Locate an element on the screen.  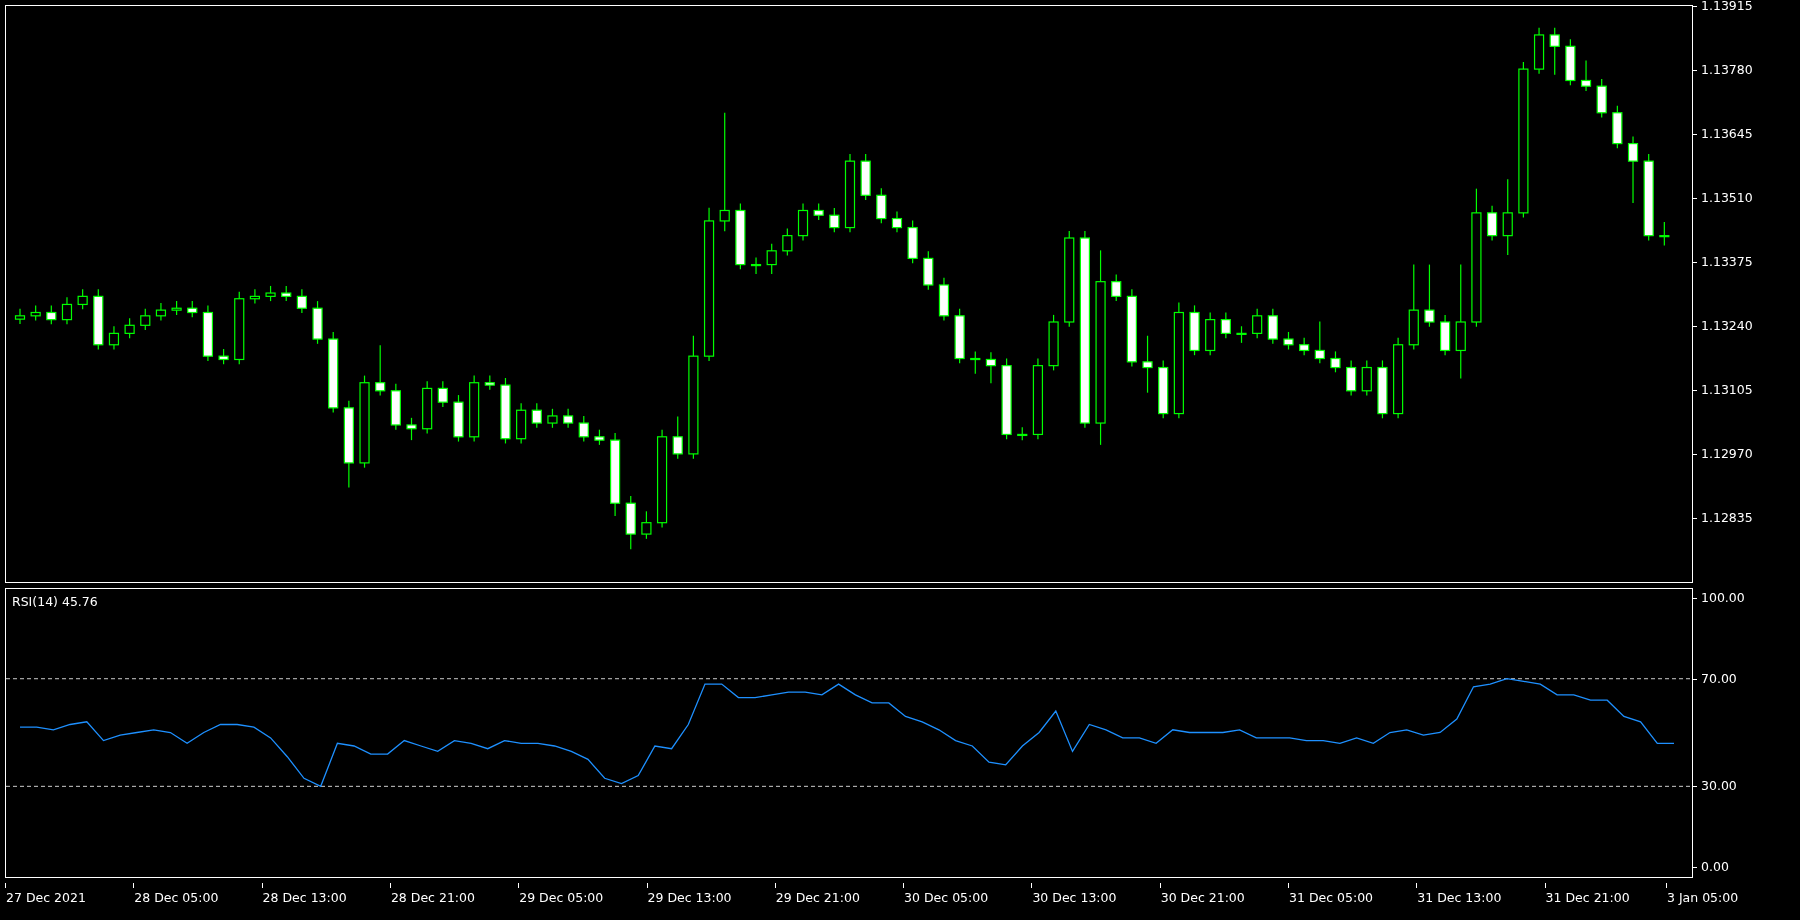
time-axis-label: 29 Dec 05:00 is located at coordinates (561, 898).